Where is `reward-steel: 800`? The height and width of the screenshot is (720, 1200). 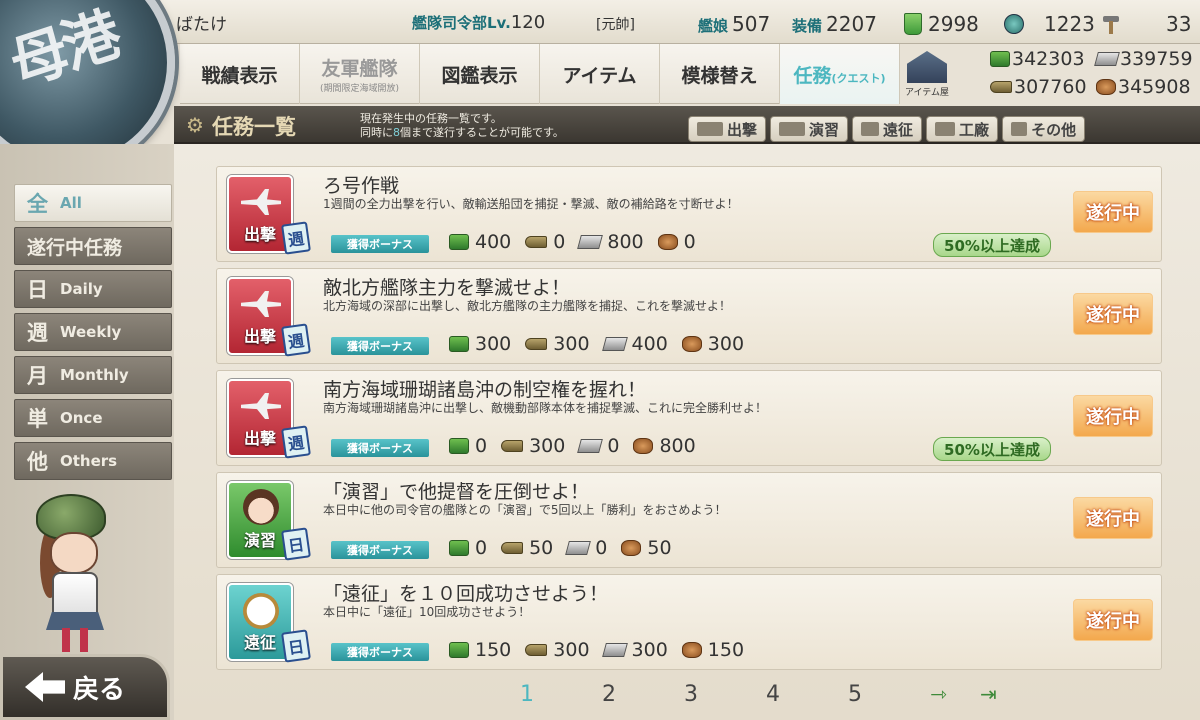 reward-steel: 800 is located at coordinates (610, 242).